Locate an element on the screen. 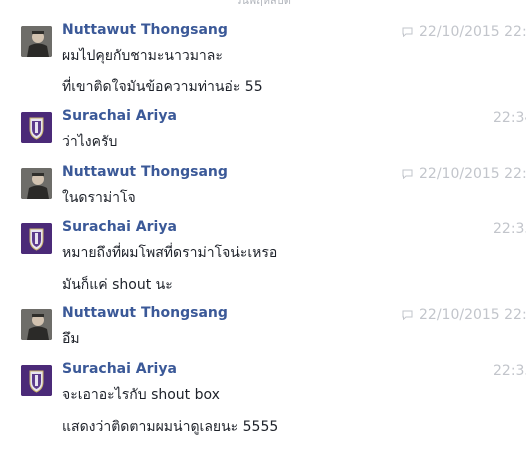  message-text: แสดงว่าติดตามผมน่าดูเลยนะ 5555 is located at coordinates (170, 427).